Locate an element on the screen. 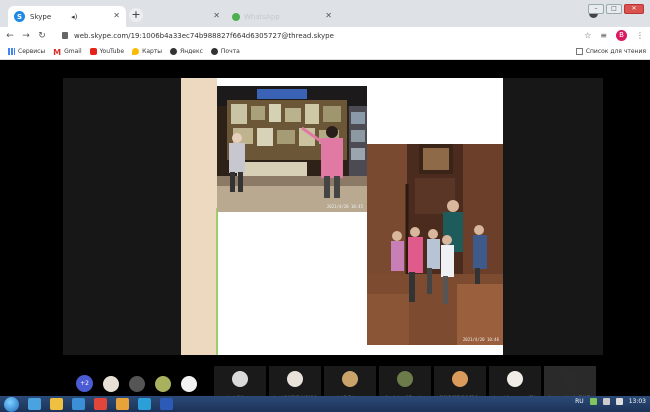  bookmark-label: Яндекс is located at coordinates (191, 51).